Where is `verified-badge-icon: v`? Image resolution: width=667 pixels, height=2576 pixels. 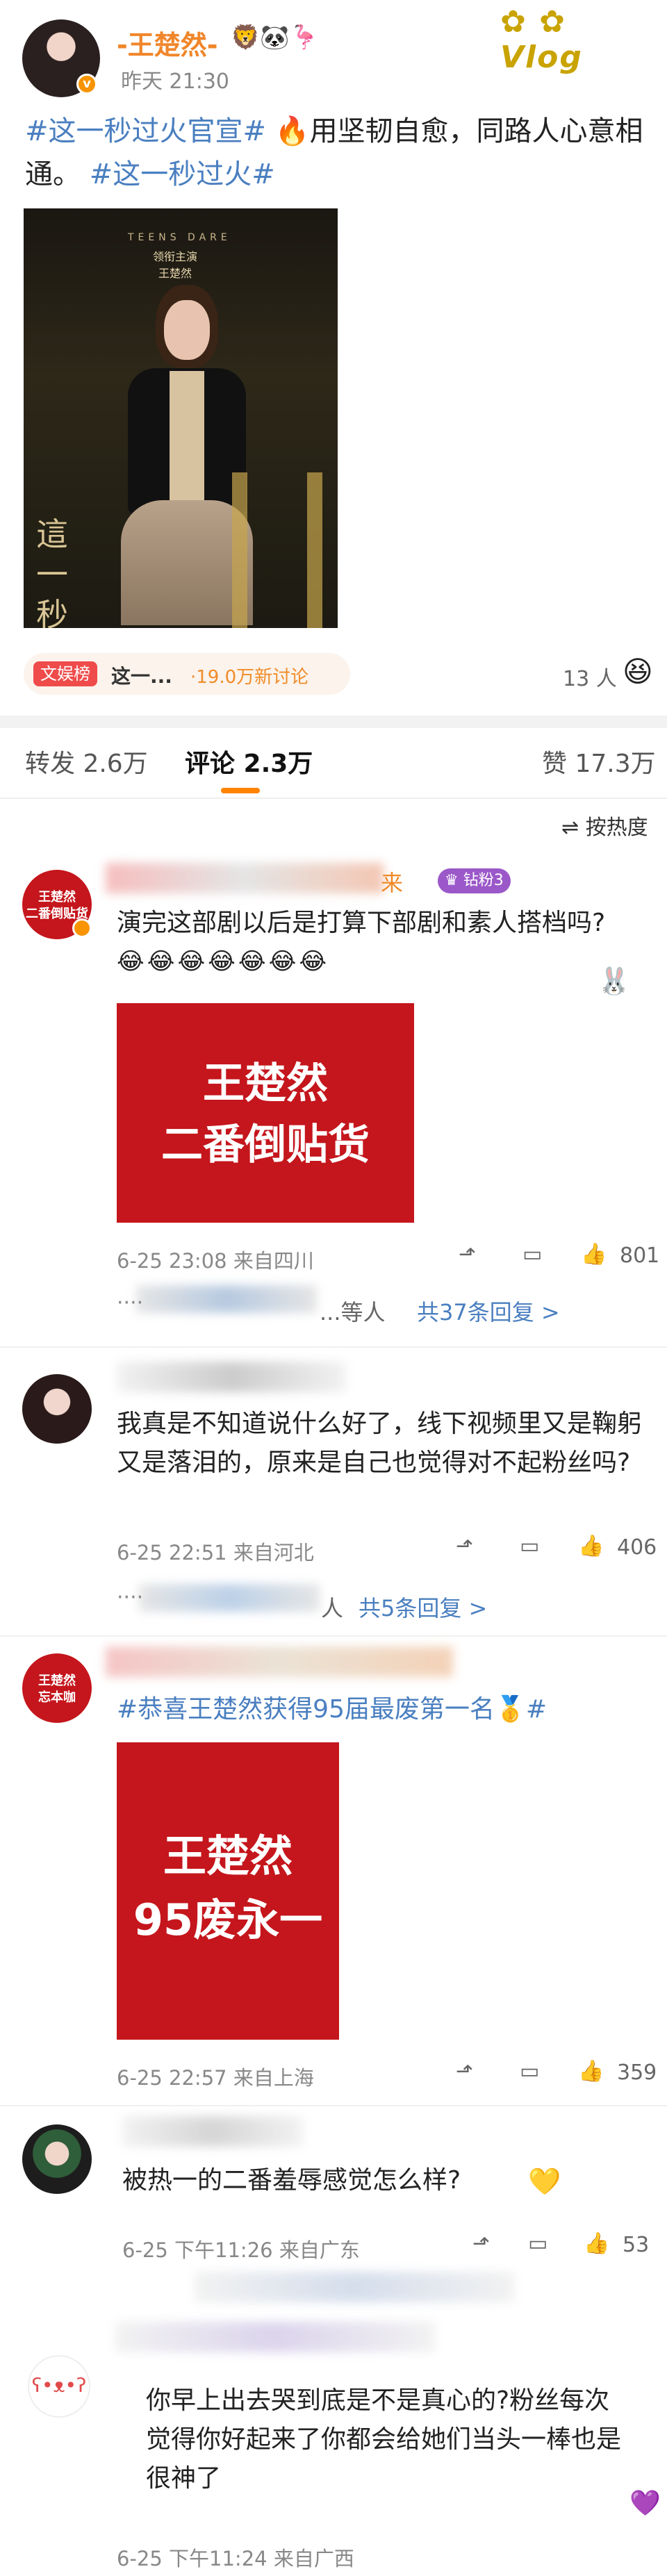
verified-badge-icon: v is located at coordinates (86, 84).